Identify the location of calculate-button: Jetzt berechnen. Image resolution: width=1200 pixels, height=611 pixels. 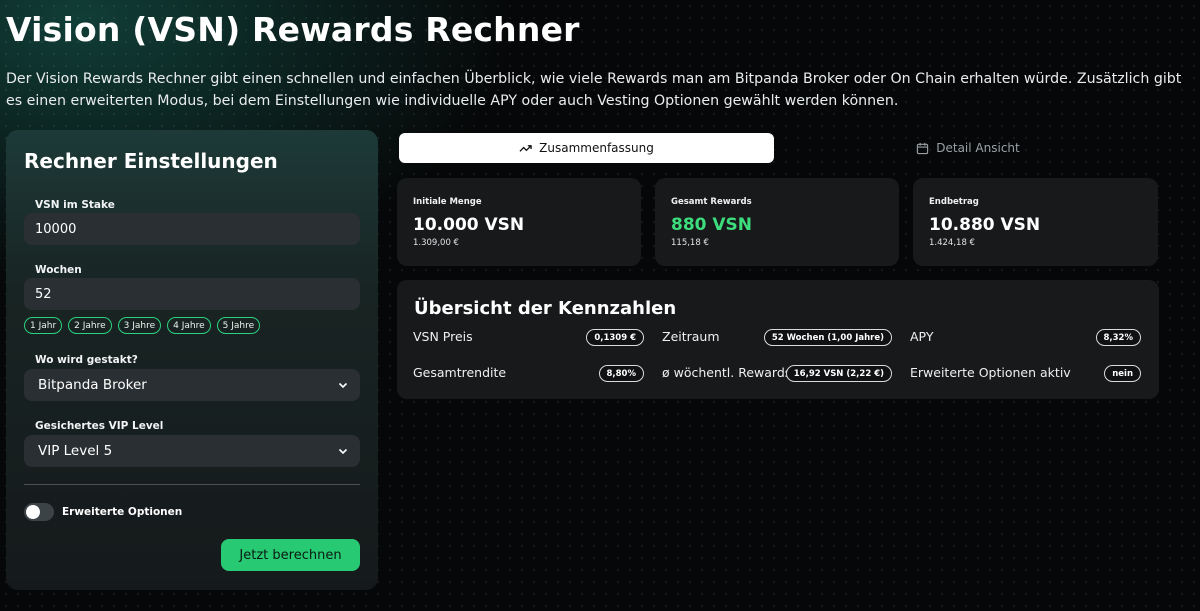
(290, 555).